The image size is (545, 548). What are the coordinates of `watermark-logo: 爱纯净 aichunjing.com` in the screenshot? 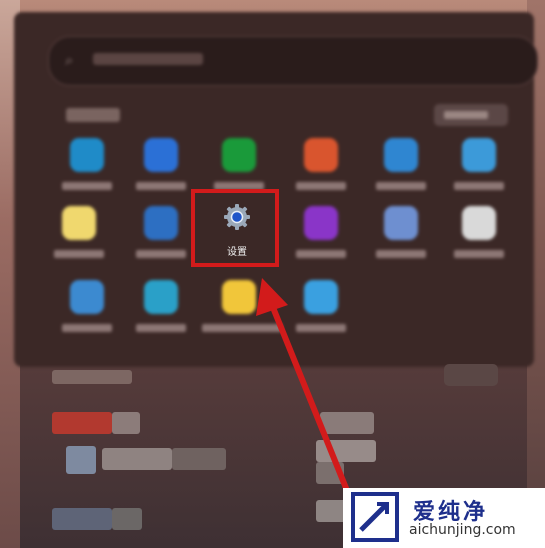 It's located at (444, 518).